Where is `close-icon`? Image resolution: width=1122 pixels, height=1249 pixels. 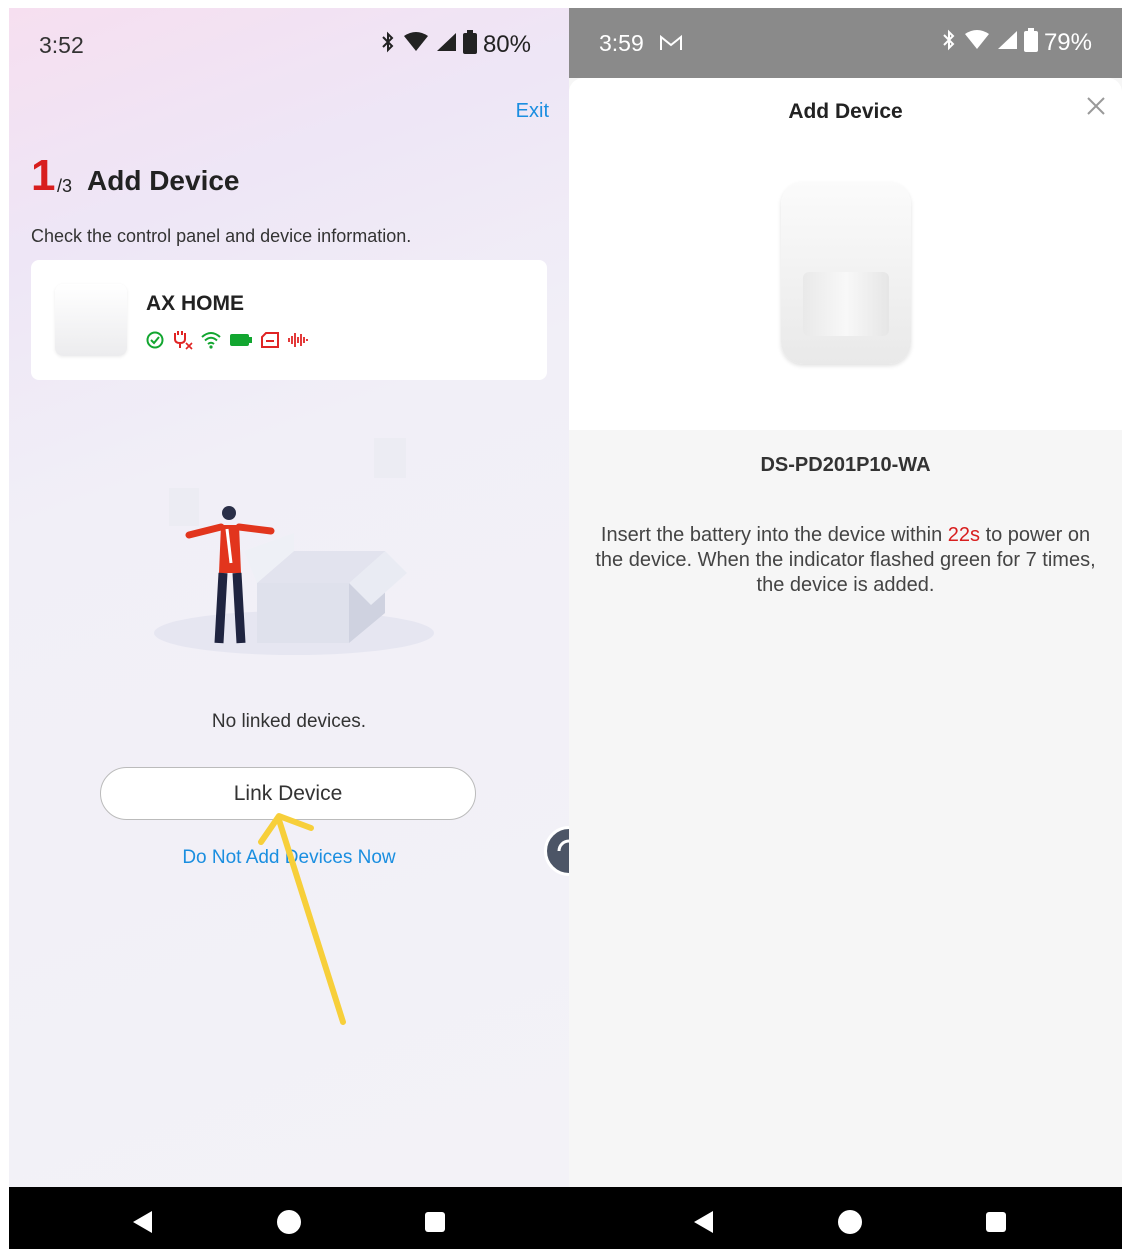
close-icon is located at coordinates (1096, 106).